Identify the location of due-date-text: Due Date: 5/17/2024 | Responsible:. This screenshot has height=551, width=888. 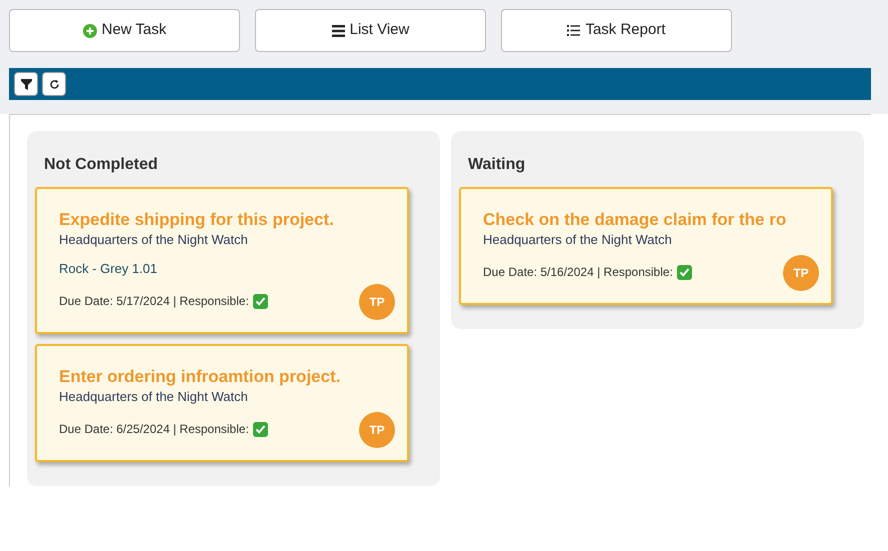
(154, 301).